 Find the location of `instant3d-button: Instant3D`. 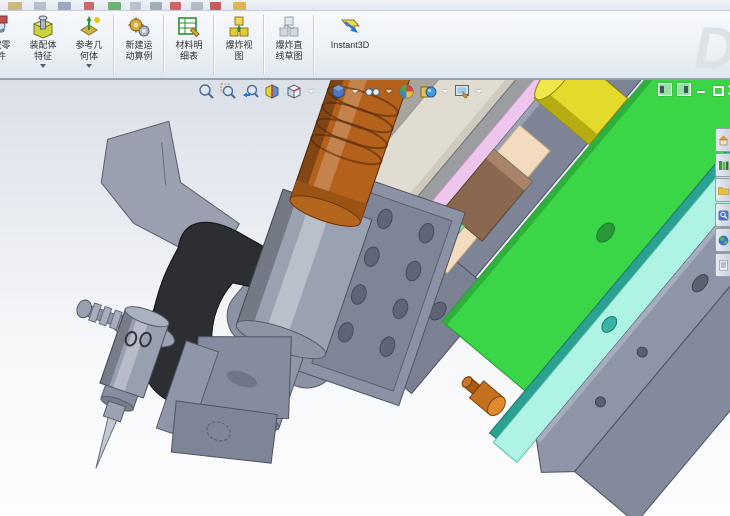

instant3d-button: Instant3D is located at coordinates (350, 44).